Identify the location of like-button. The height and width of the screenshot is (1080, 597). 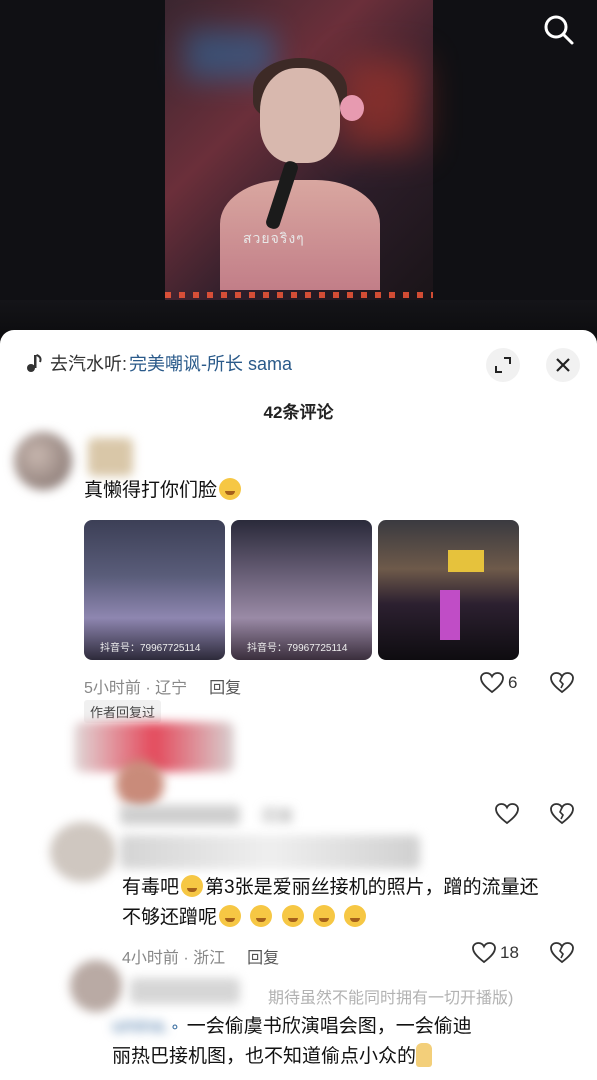
(509, 814).